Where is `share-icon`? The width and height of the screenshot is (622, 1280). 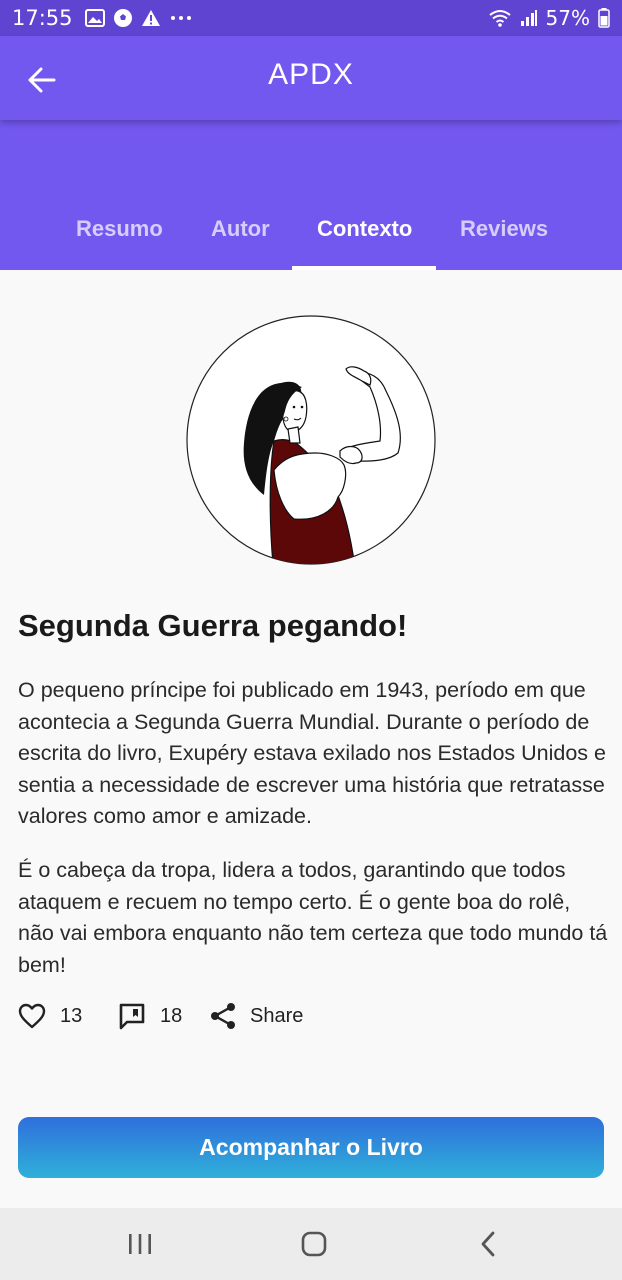
share-icon is located at coordinates (223, 1016).